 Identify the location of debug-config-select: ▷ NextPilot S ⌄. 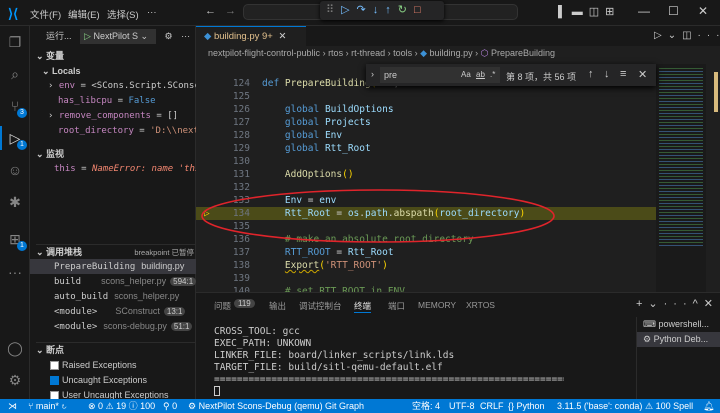
(118, 36).